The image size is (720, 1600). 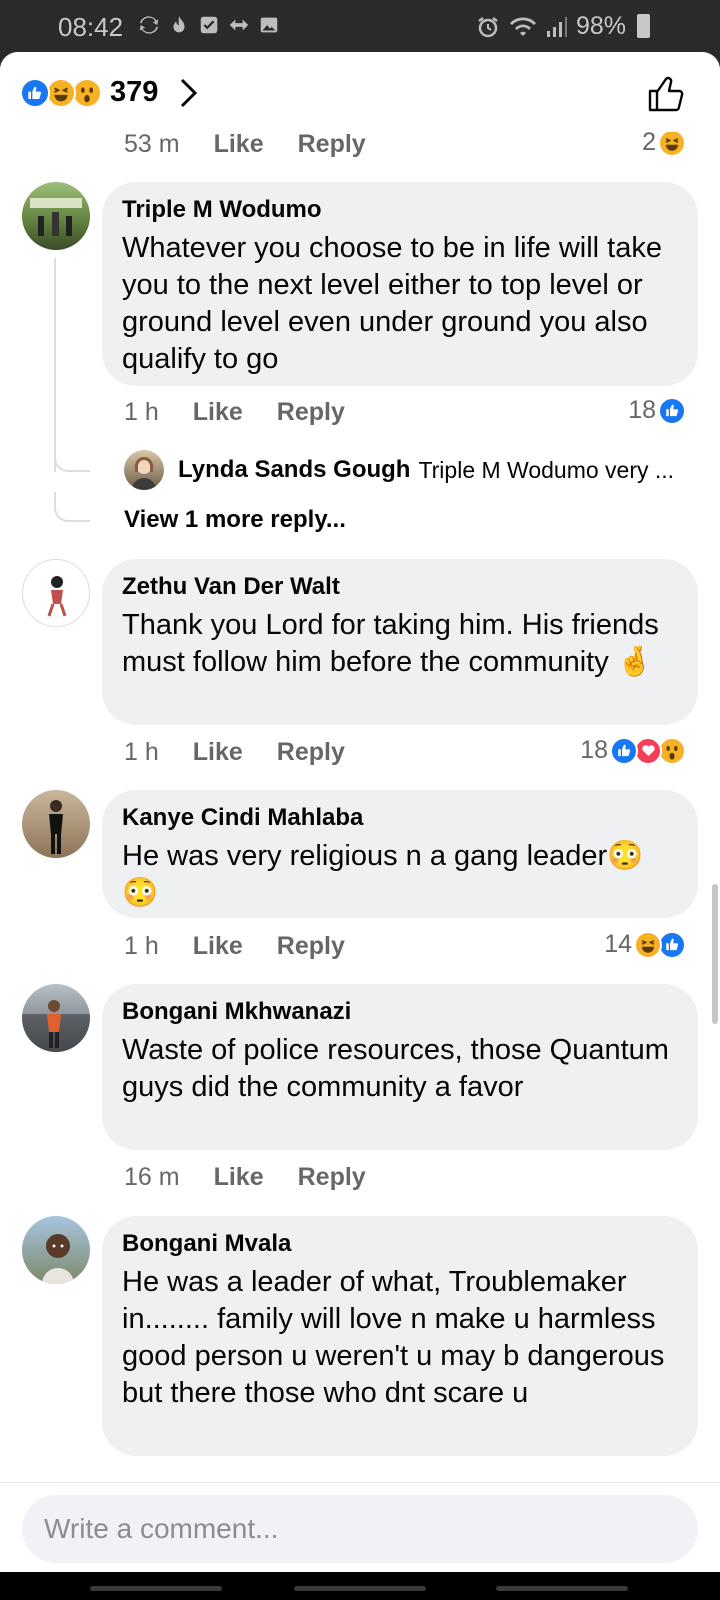 I want to click on fire-icon, so click(x=179, y=24).